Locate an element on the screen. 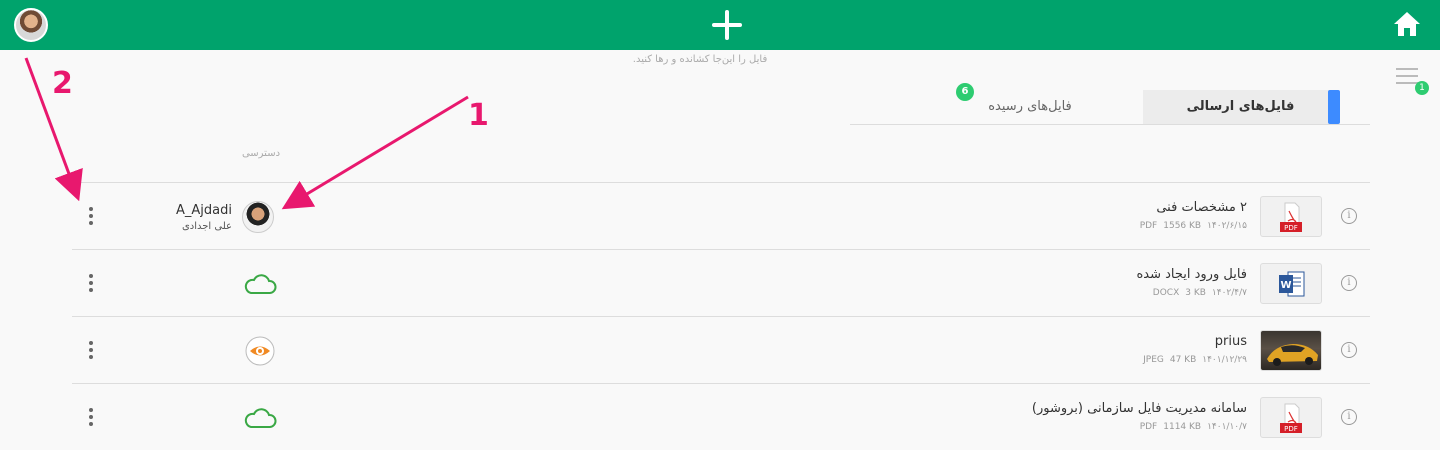  eye-icon is located at coordinates (261, 351).